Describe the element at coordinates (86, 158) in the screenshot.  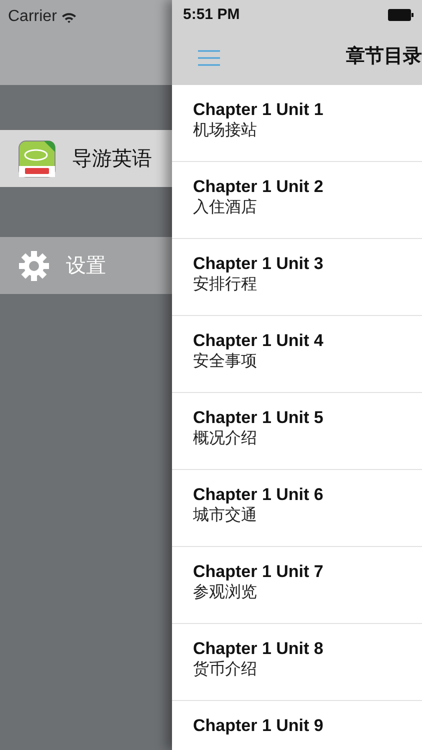
I see `menu-item: 导游英语` at that location.